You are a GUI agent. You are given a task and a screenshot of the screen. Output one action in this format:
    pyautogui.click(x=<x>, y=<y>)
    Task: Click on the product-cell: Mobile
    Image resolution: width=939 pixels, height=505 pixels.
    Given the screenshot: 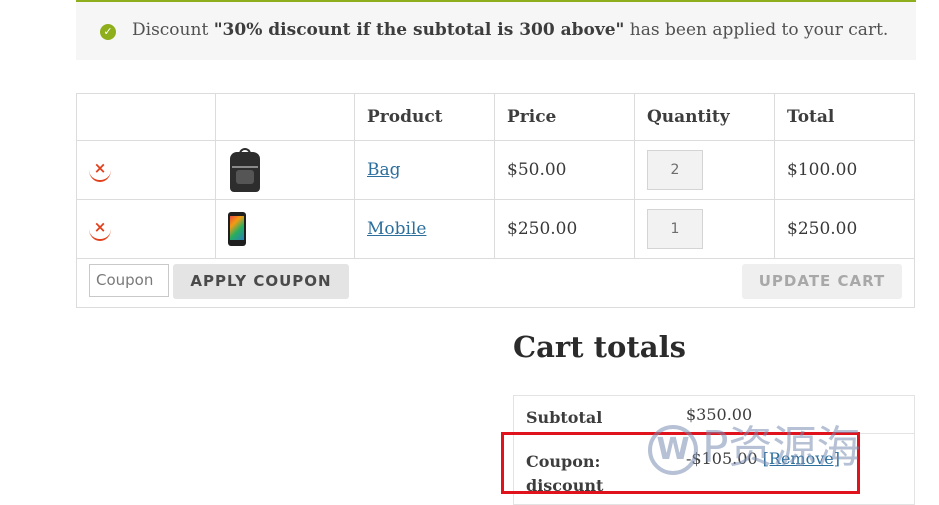 What is the action you would take?
    pyautogui.click(x=424, y=229)
    